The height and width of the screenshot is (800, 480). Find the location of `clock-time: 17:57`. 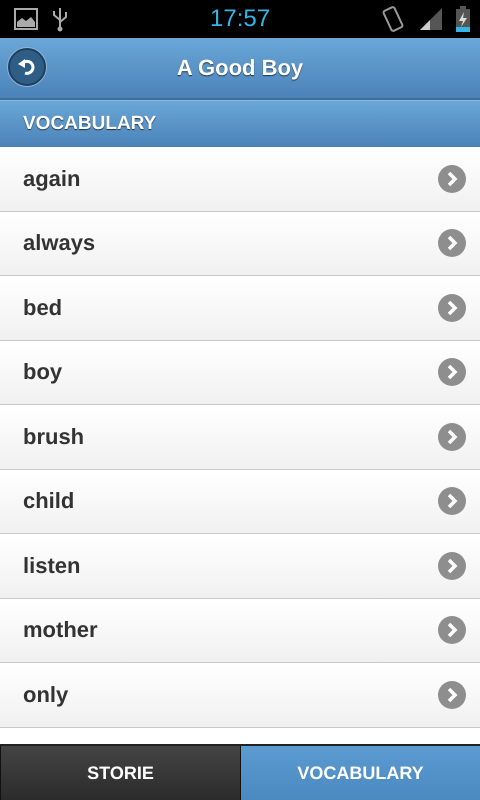

clock-time: 17:57 is located at coordinates (240, 19).